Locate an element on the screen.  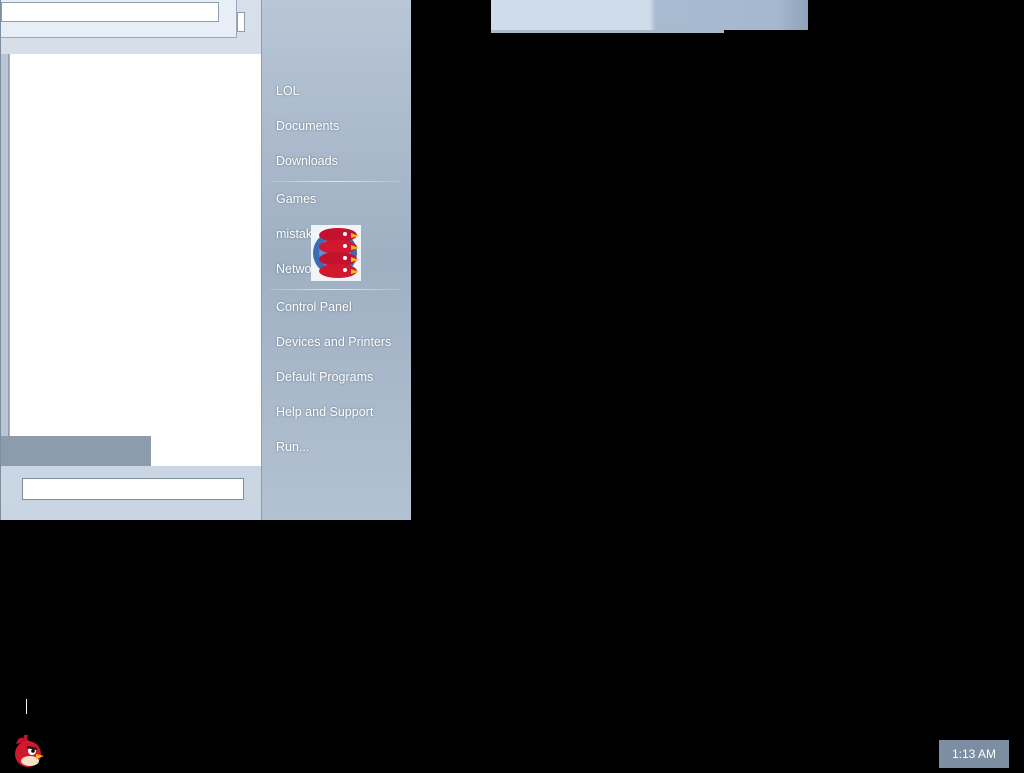
top-strip-tab is located at coordinates (241, 22).